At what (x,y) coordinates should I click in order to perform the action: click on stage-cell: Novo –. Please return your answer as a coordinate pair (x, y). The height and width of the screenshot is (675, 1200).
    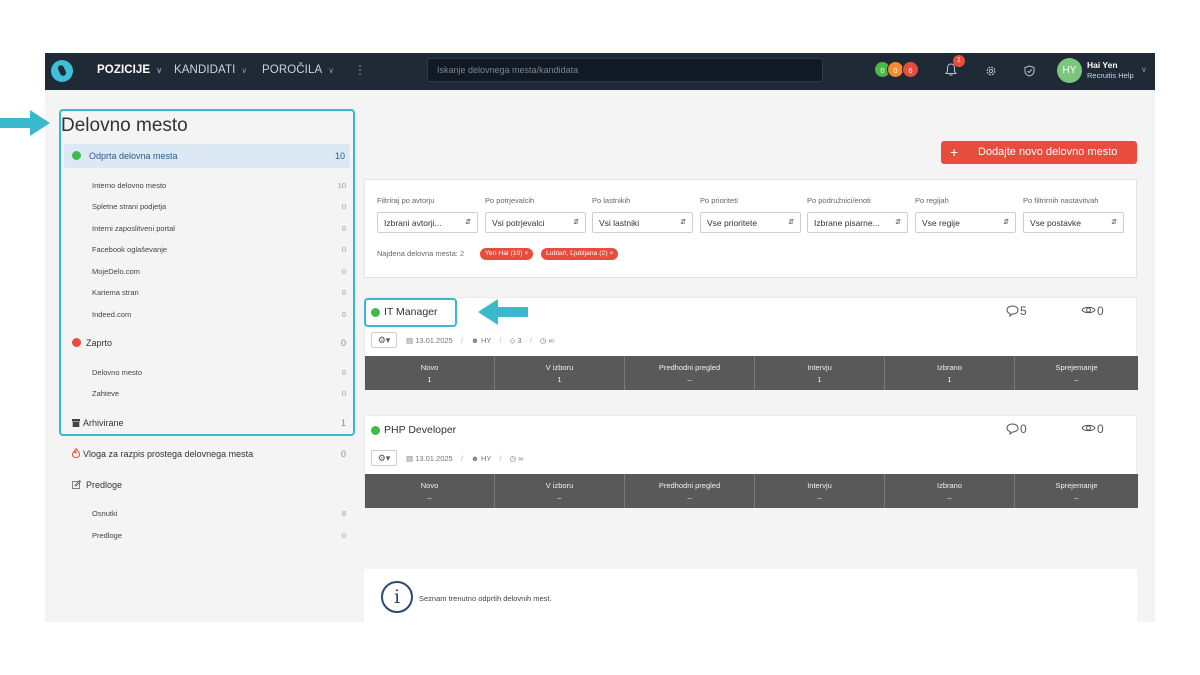
    Looking at the image, I should click on (430, 491).